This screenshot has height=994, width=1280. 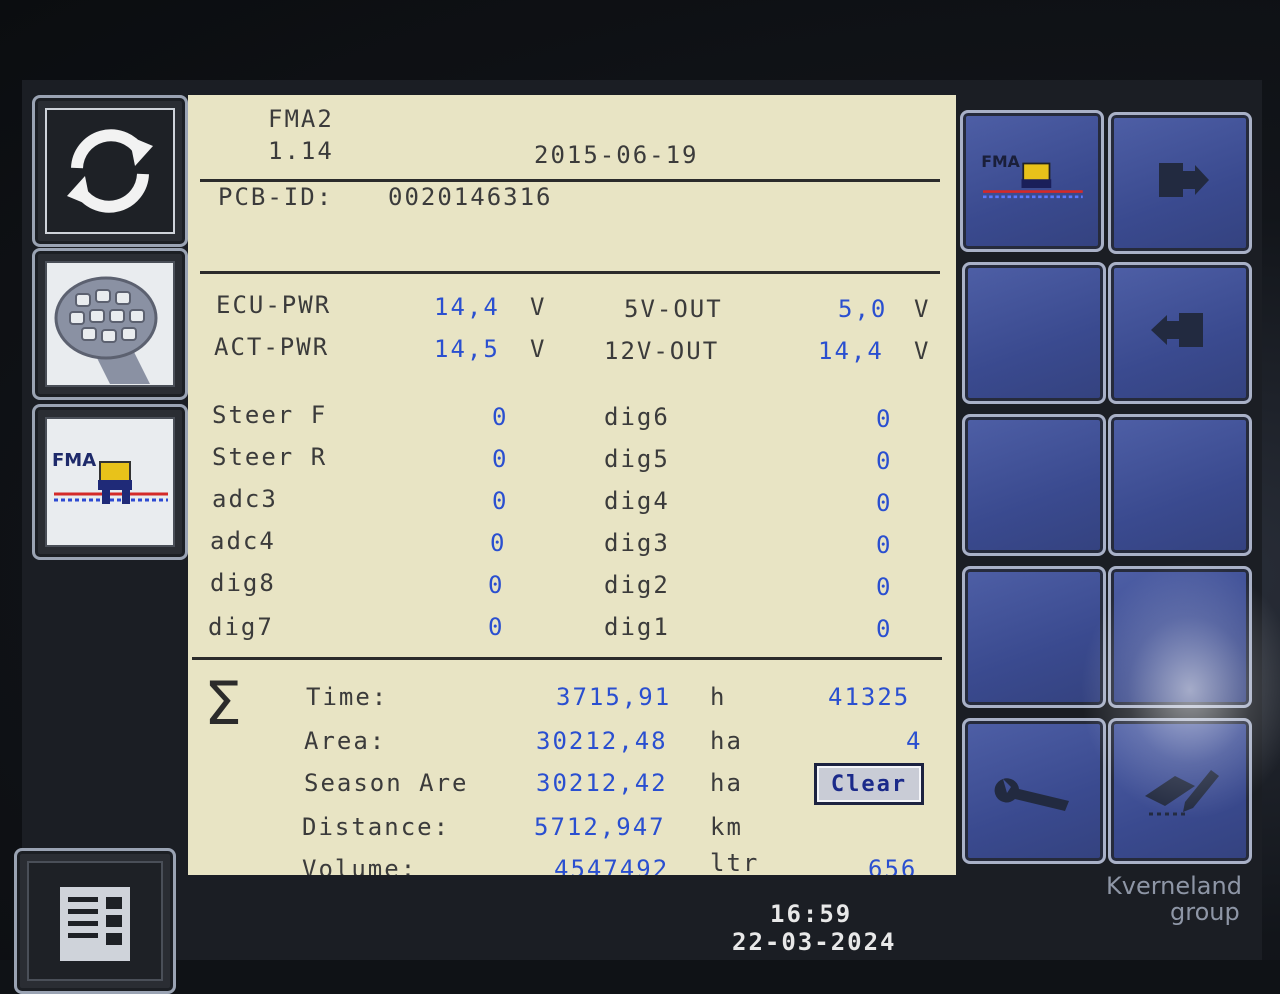 What do you see at coordinates (272, 347) in the screenshot?
I see `power-label: ACT-PWR` at bounding box center [272, 347].